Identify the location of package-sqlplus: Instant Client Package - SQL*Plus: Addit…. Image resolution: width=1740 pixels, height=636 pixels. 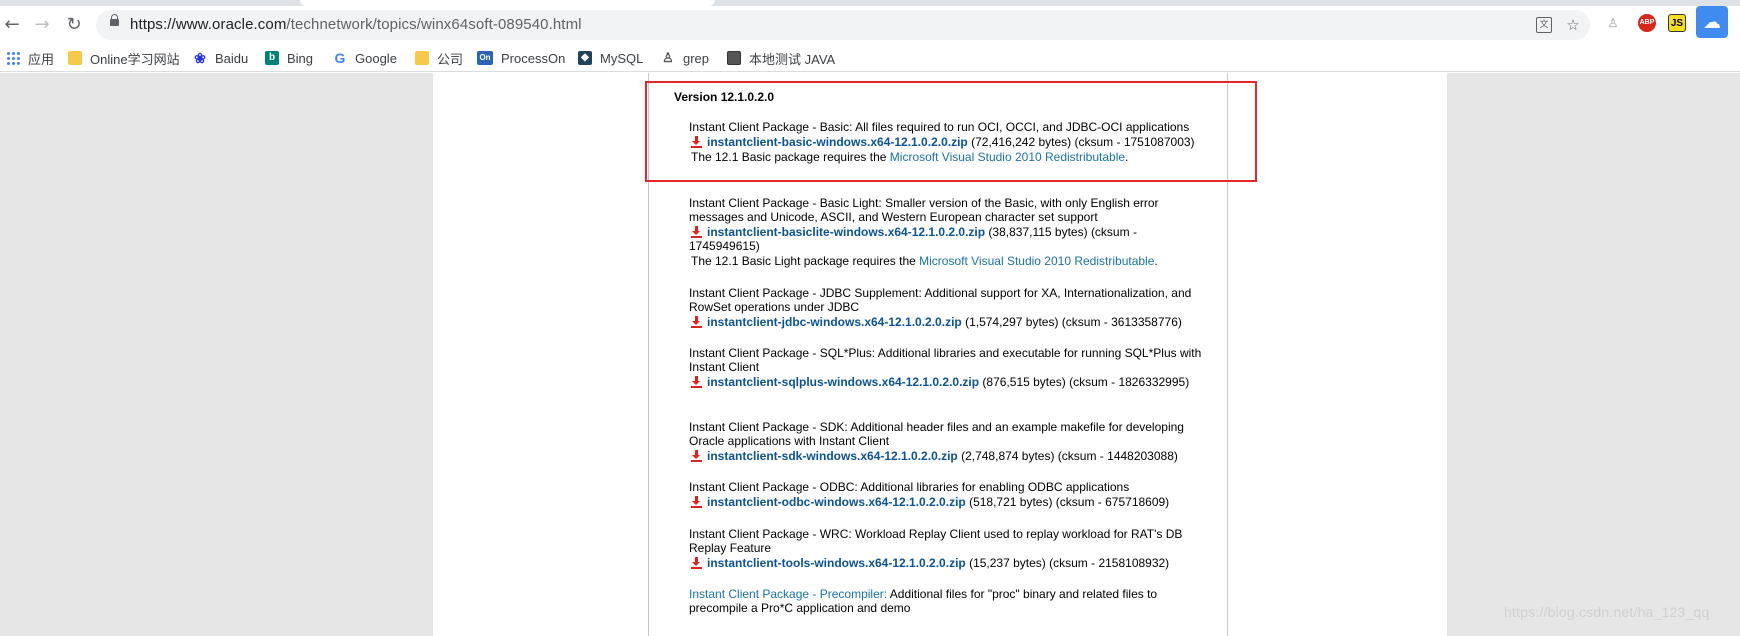
(949, 367).